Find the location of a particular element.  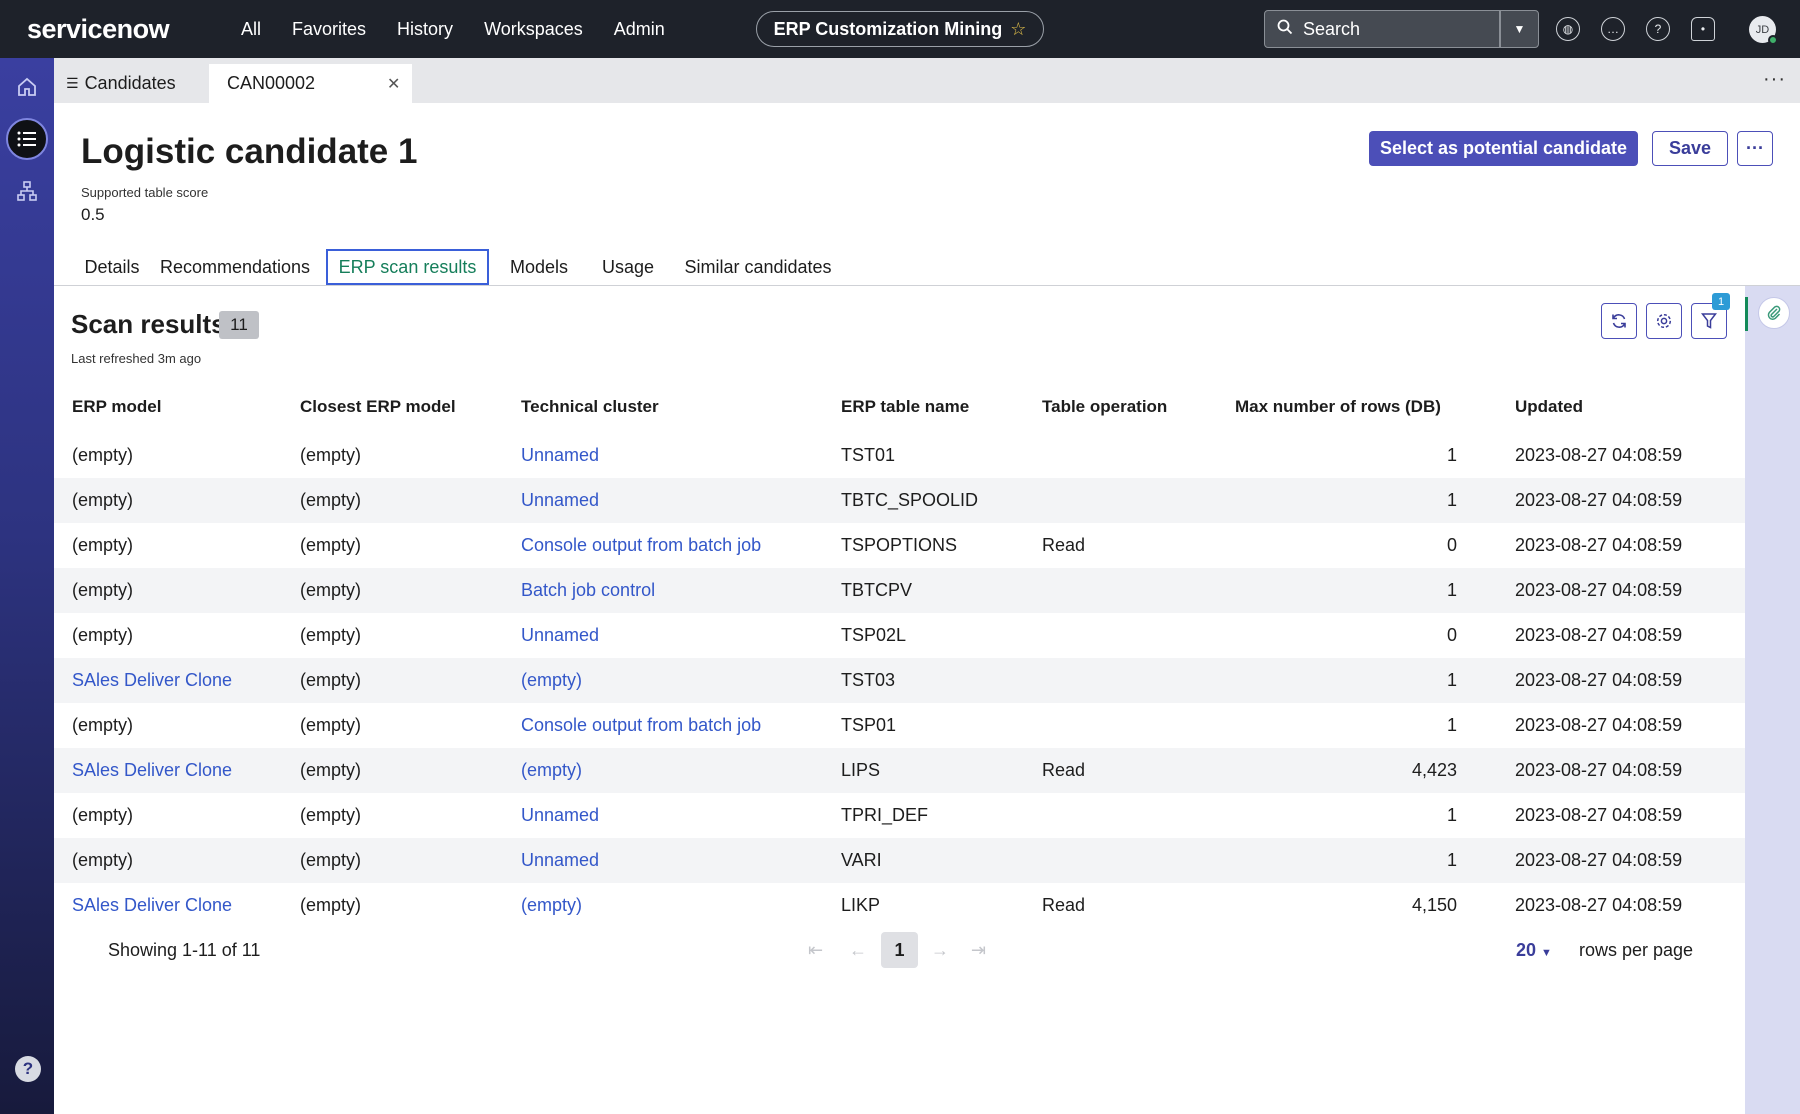

technical-cluster-cell: Batch job control is located at coordinates (588, 590).